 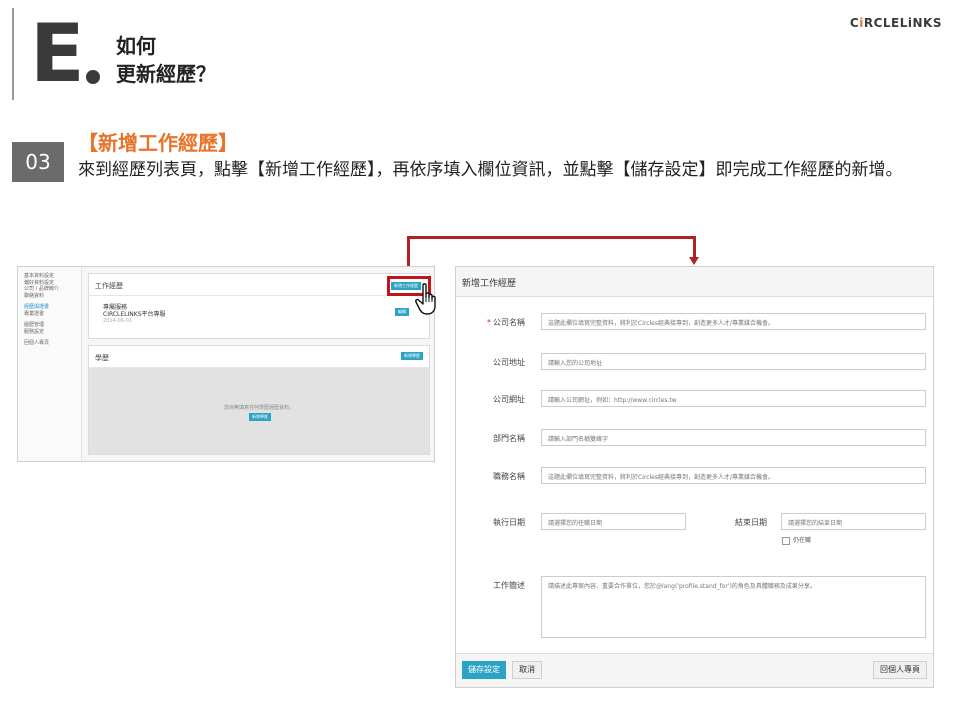 I want to click on work-card-title: 工作經歷, so click(x=259, y=285).